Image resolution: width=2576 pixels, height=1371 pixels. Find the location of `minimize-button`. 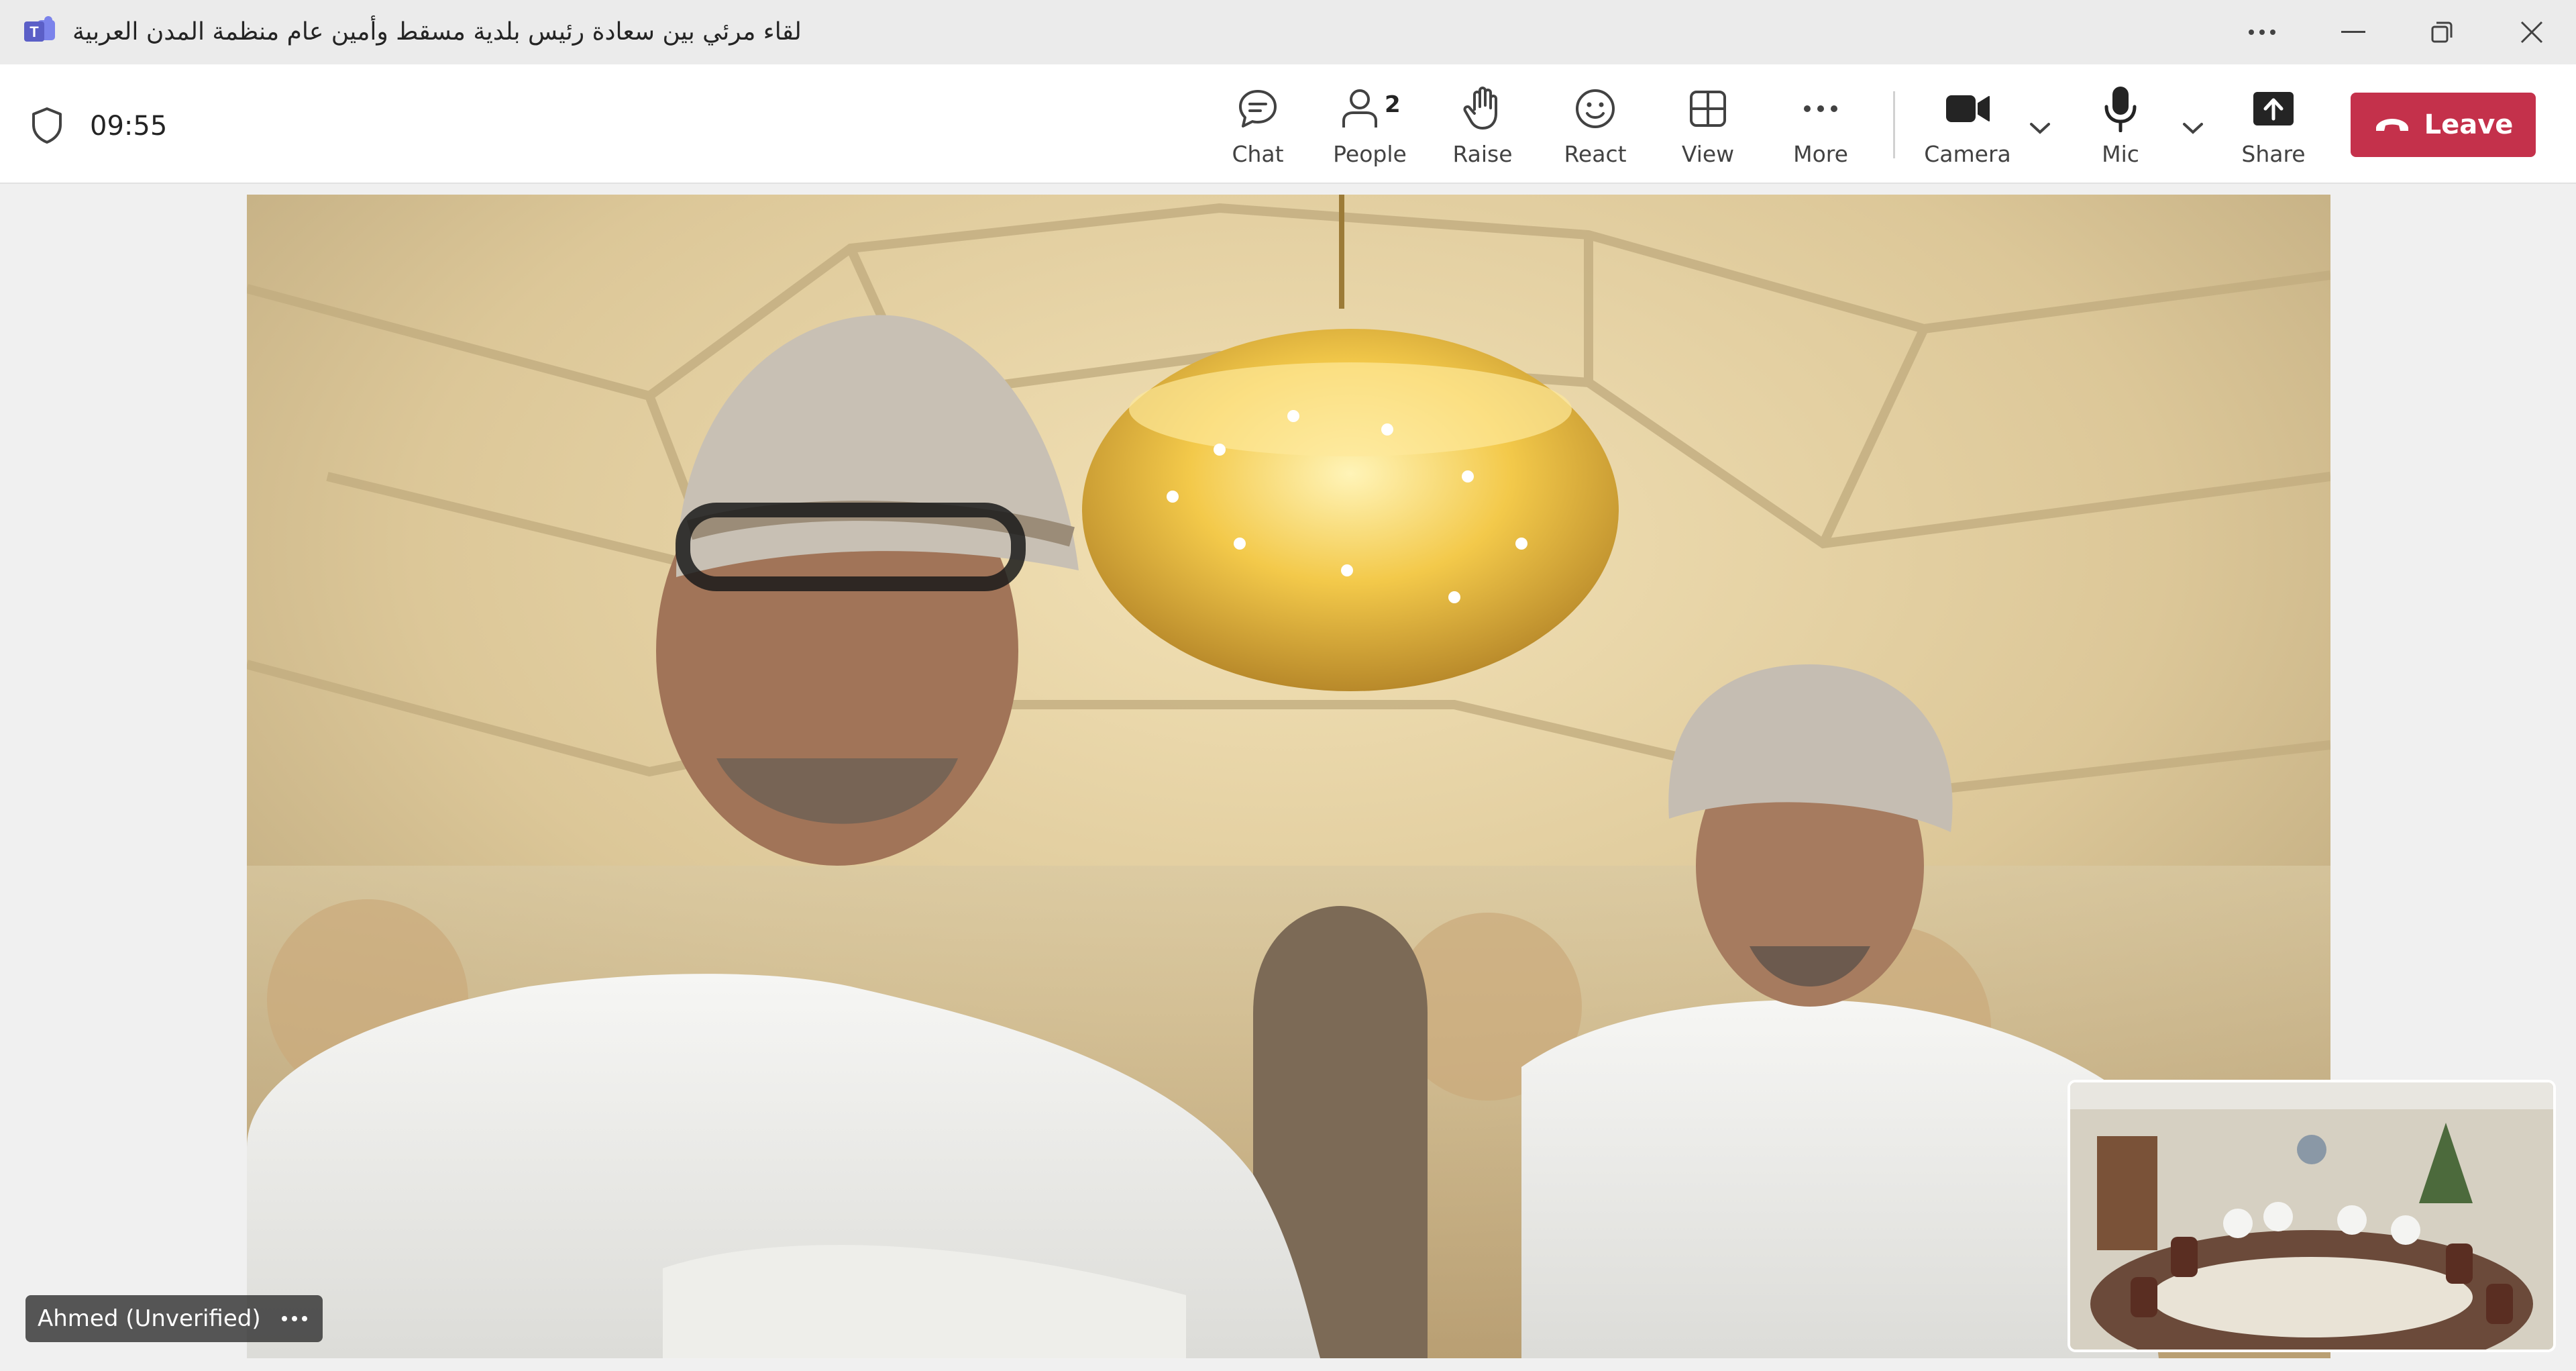

minimize-button is located at coordinates (2353, 32).